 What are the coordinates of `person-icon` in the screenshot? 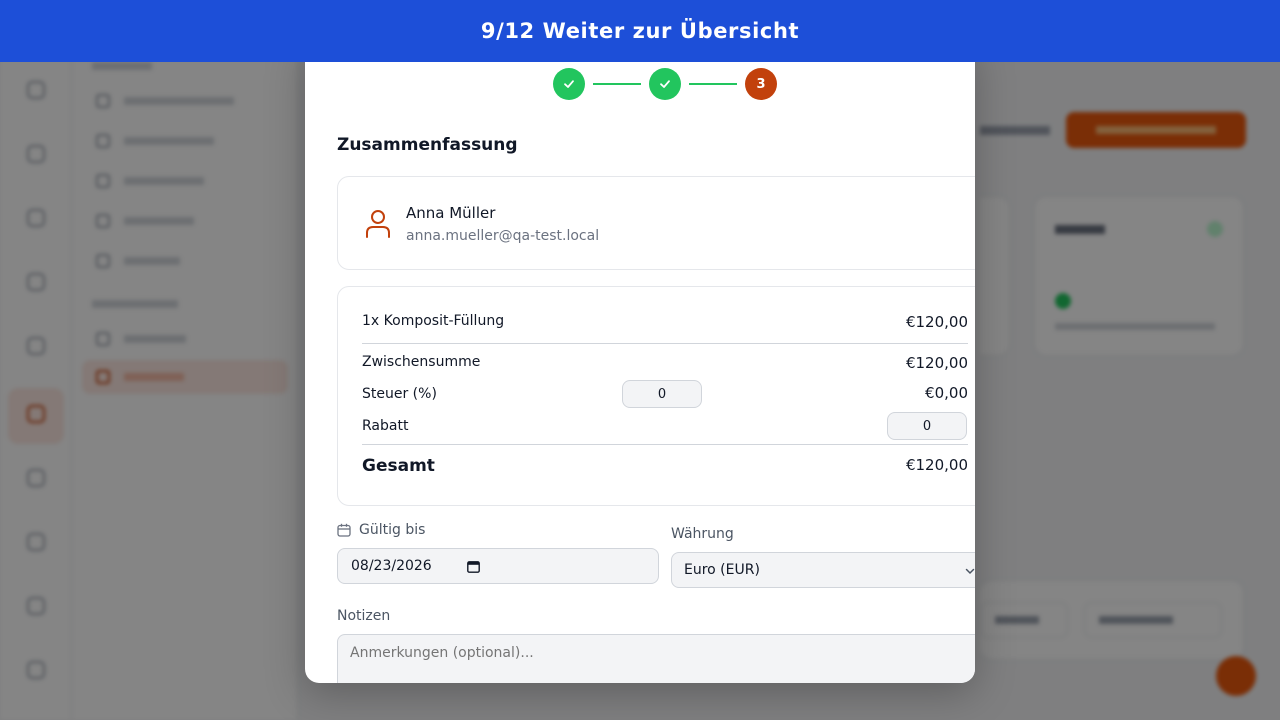 It's located at (378, 224).